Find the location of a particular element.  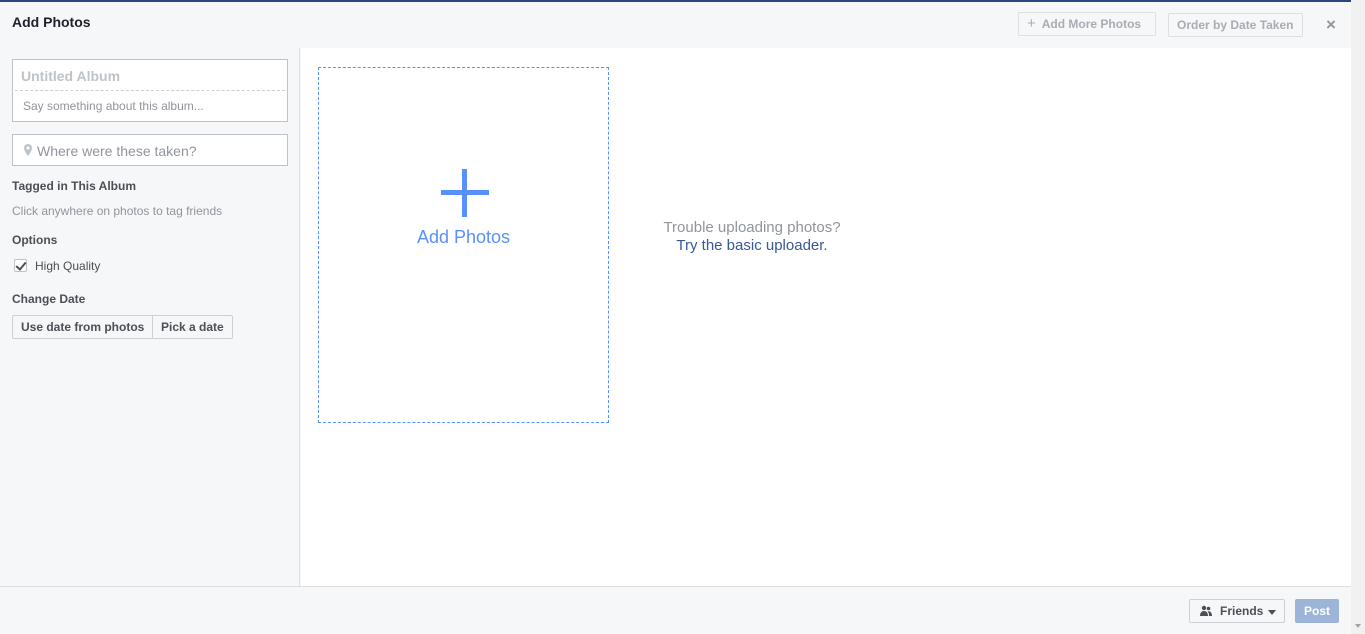

audience-selector-button: Friends is located at coordinates (1237, 611).